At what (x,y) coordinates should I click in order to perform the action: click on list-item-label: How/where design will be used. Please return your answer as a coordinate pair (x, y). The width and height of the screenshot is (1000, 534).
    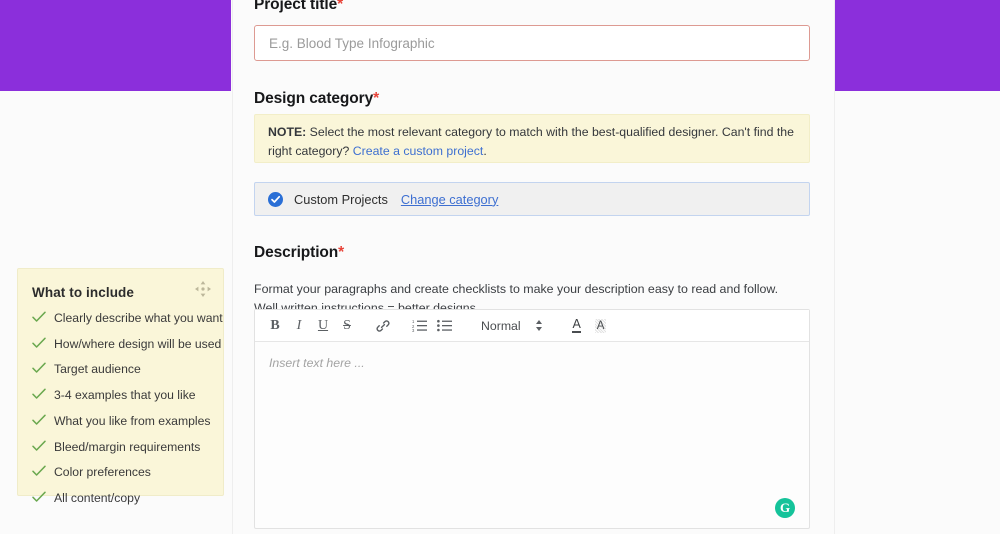
    Looking at the image, I should click on (138, 343).